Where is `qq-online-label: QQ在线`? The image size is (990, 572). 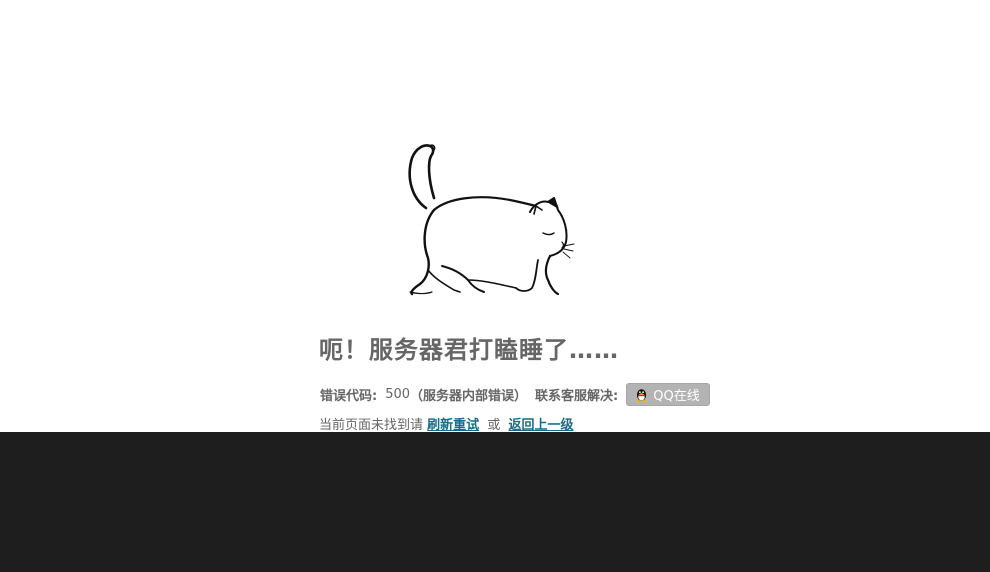 qq-online-label: QQ在线 is located at coordinates (676, 396).